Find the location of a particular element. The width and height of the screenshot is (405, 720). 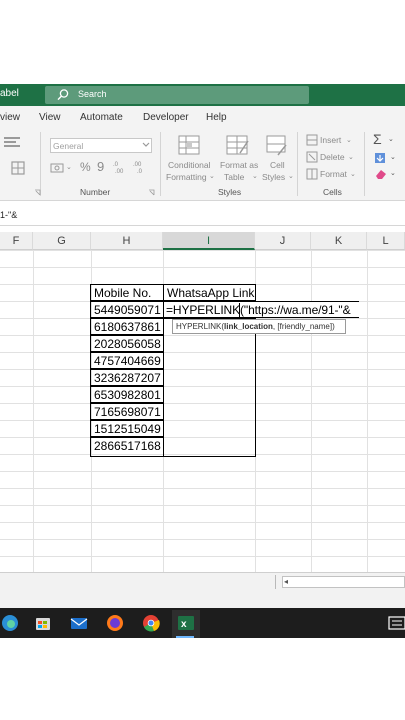

clear-eraser-icon is located at coordinates (381, 174).